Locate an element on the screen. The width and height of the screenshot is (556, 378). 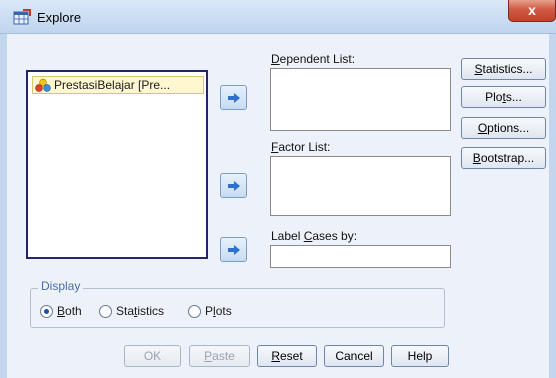
move-to-label-cases-button is located at coordinates (233, 249).